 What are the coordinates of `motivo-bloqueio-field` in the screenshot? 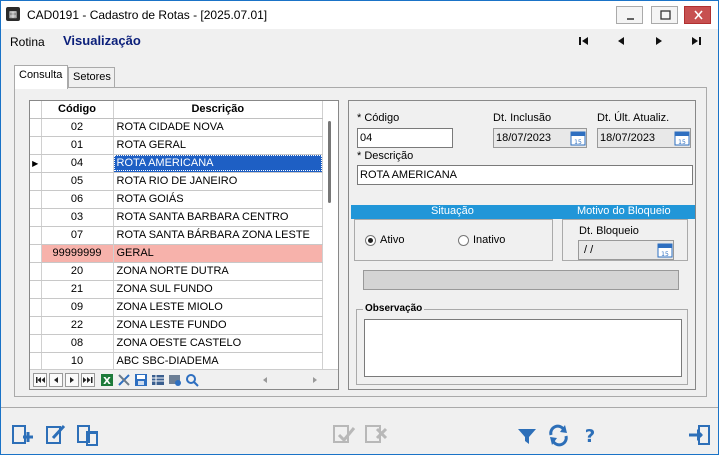 It's located at (521, 280).